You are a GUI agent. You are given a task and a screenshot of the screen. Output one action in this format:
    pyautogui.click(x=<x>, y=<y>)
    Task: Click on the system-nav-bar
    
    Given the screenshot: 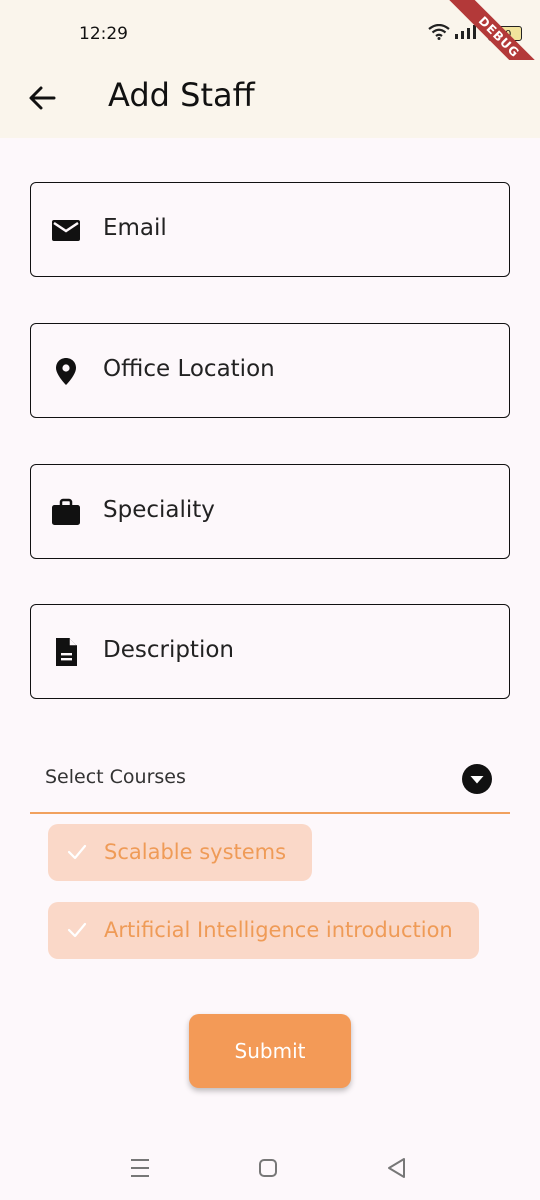 What is the action you would take?
    pyautogui.click(x=270, y=1167)
    